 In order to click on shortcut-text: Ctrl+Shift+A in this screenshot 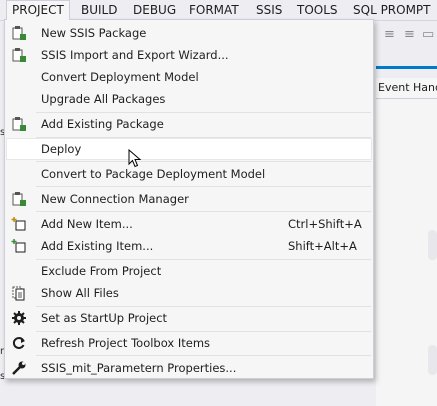, I will do `click(325, 224)`.